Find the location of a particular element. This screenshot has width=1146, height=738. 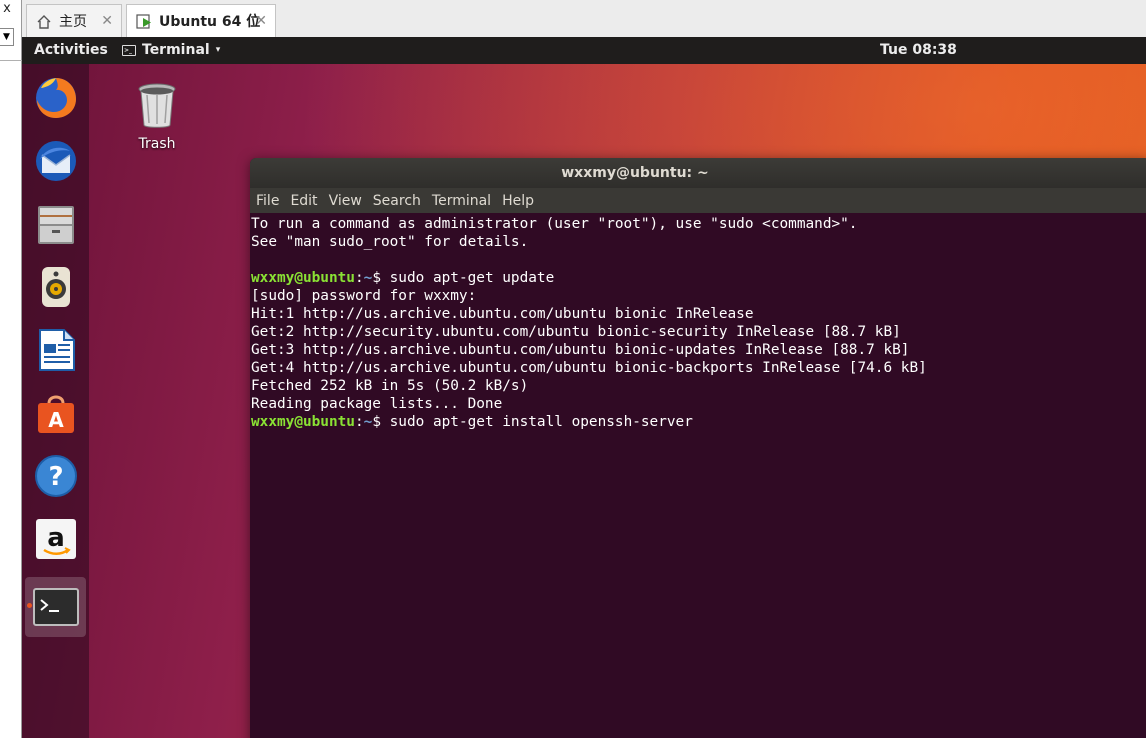

rhythmbox-icon is located at coordinates (55, 287).